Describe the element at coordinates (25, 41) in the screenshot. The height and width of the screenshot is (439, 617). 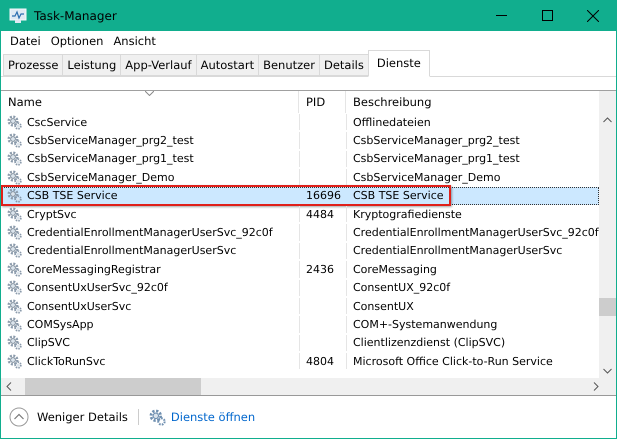
I see `menu-item: Datei` at that location.